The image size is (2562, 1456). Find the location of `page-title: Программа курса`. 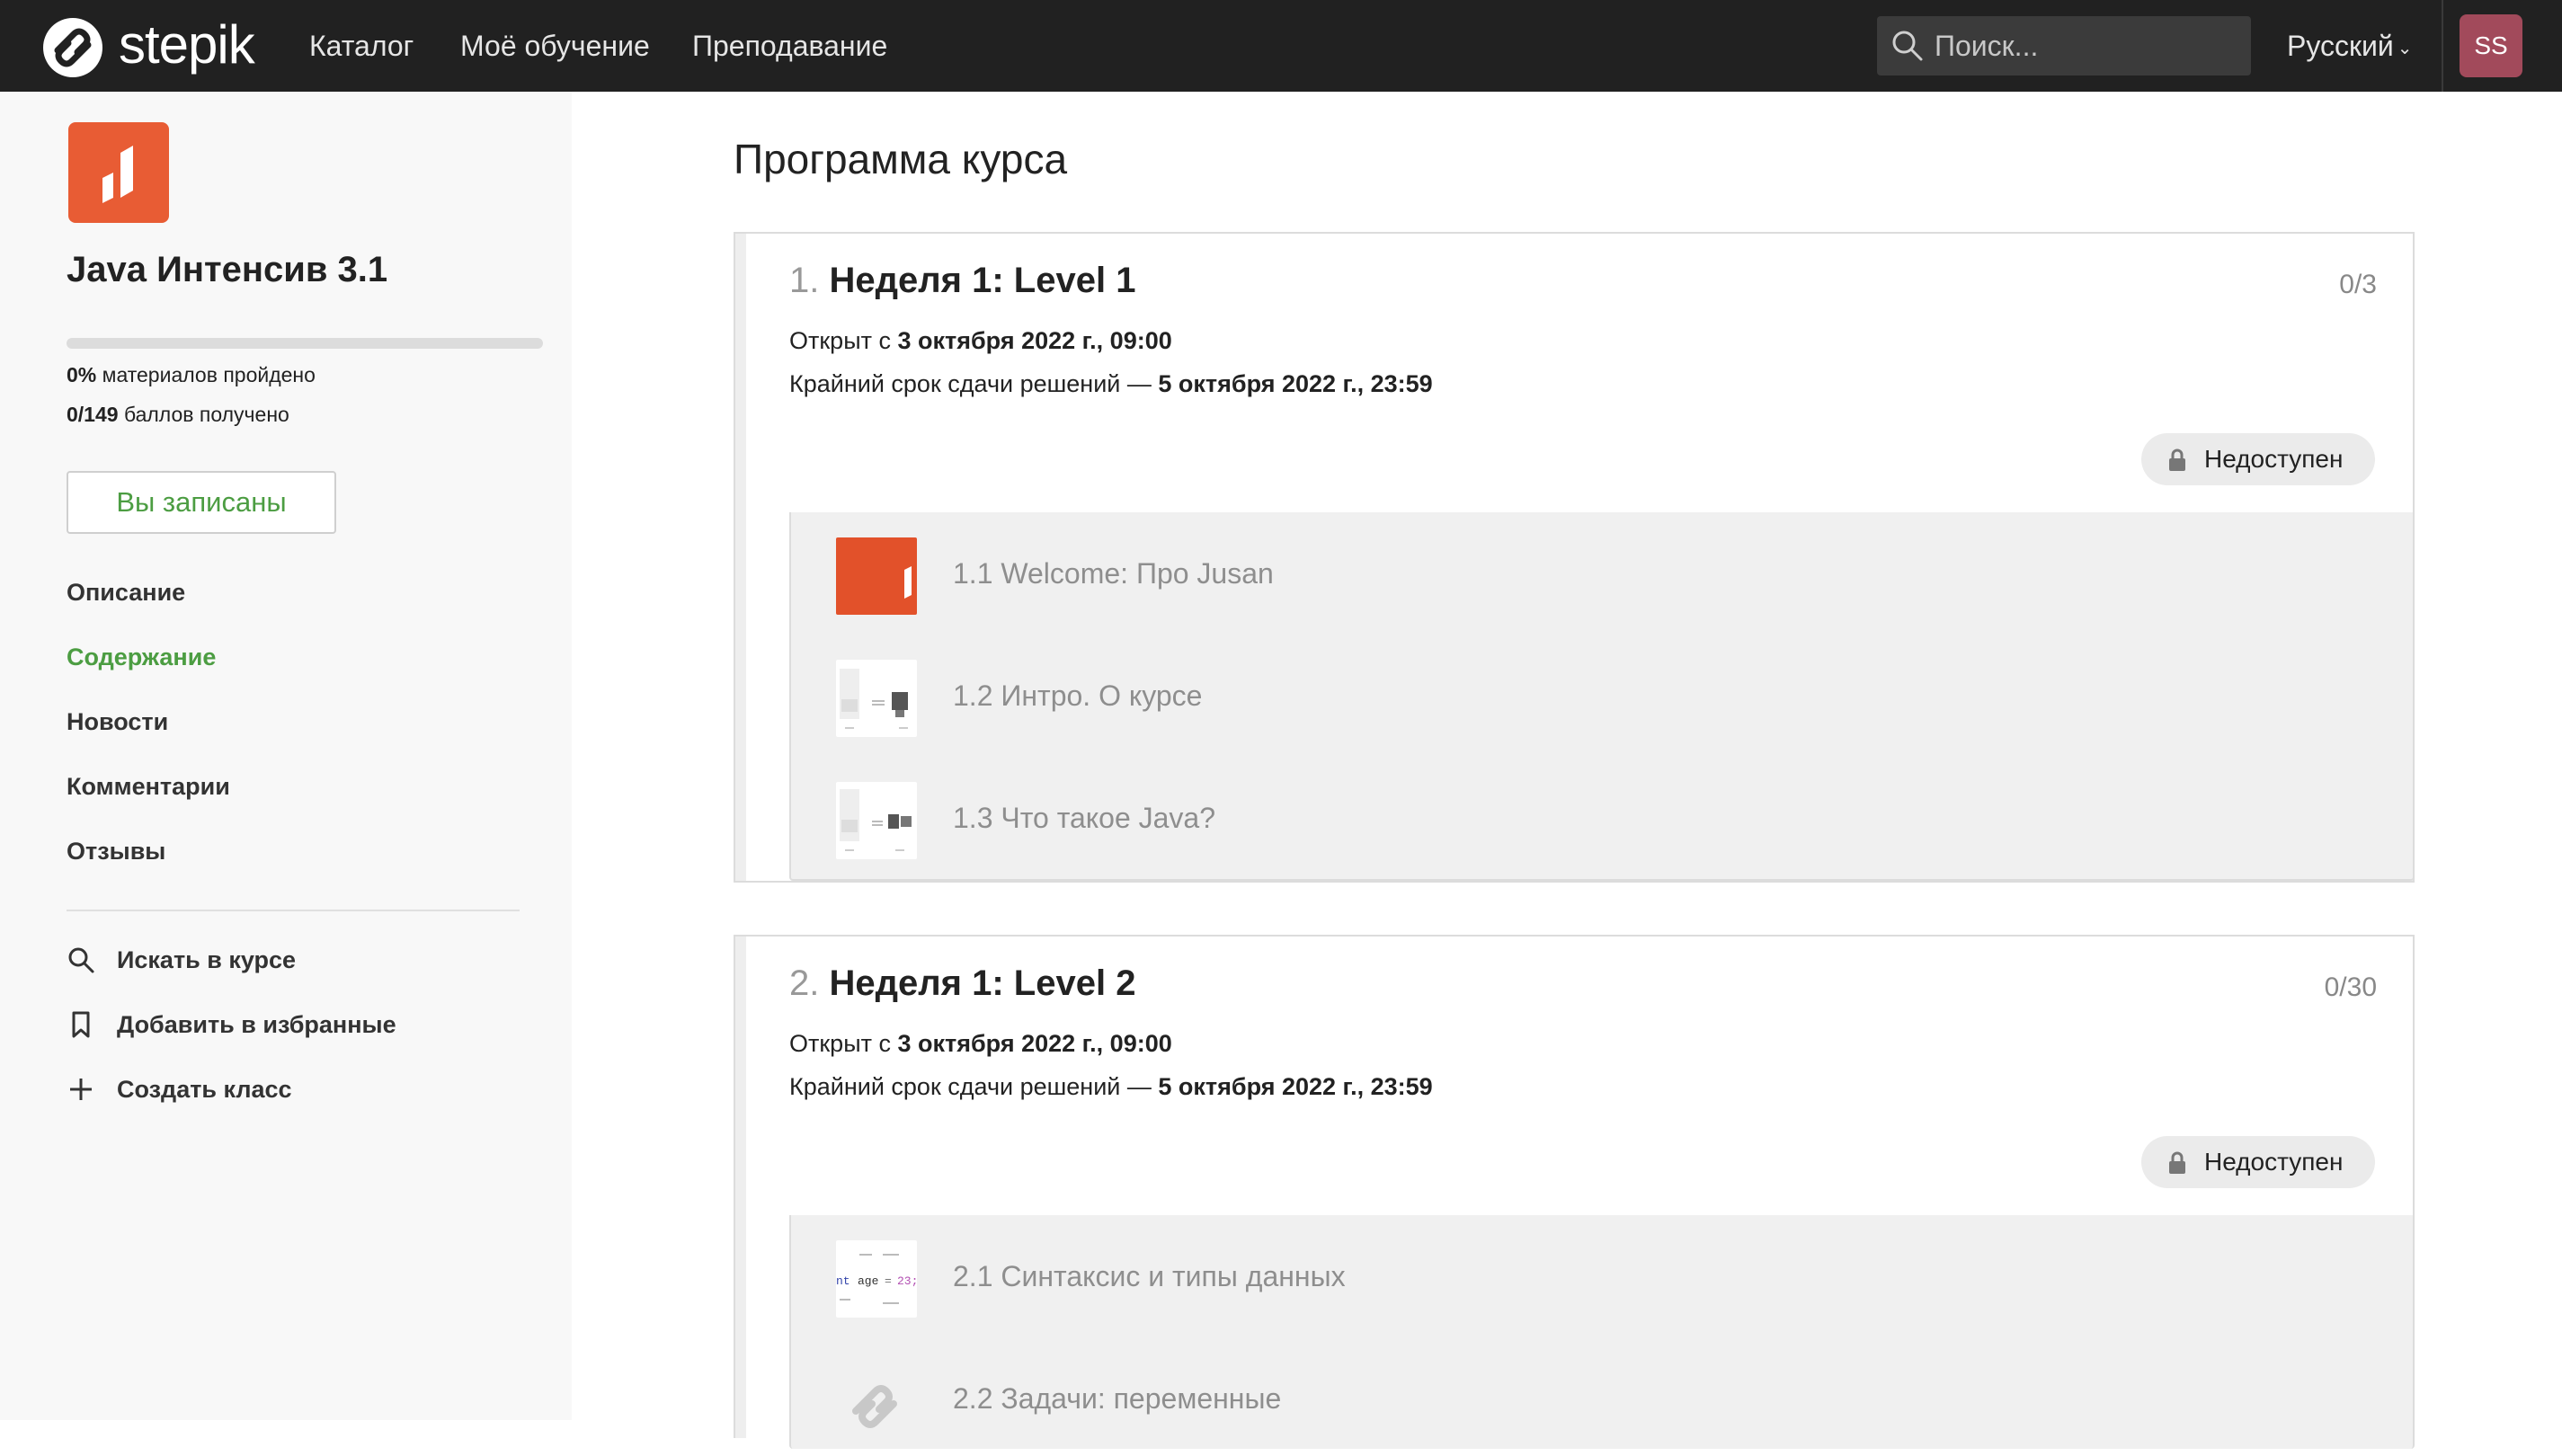

page-title: Программа курса is located at coordinates (901, 159).